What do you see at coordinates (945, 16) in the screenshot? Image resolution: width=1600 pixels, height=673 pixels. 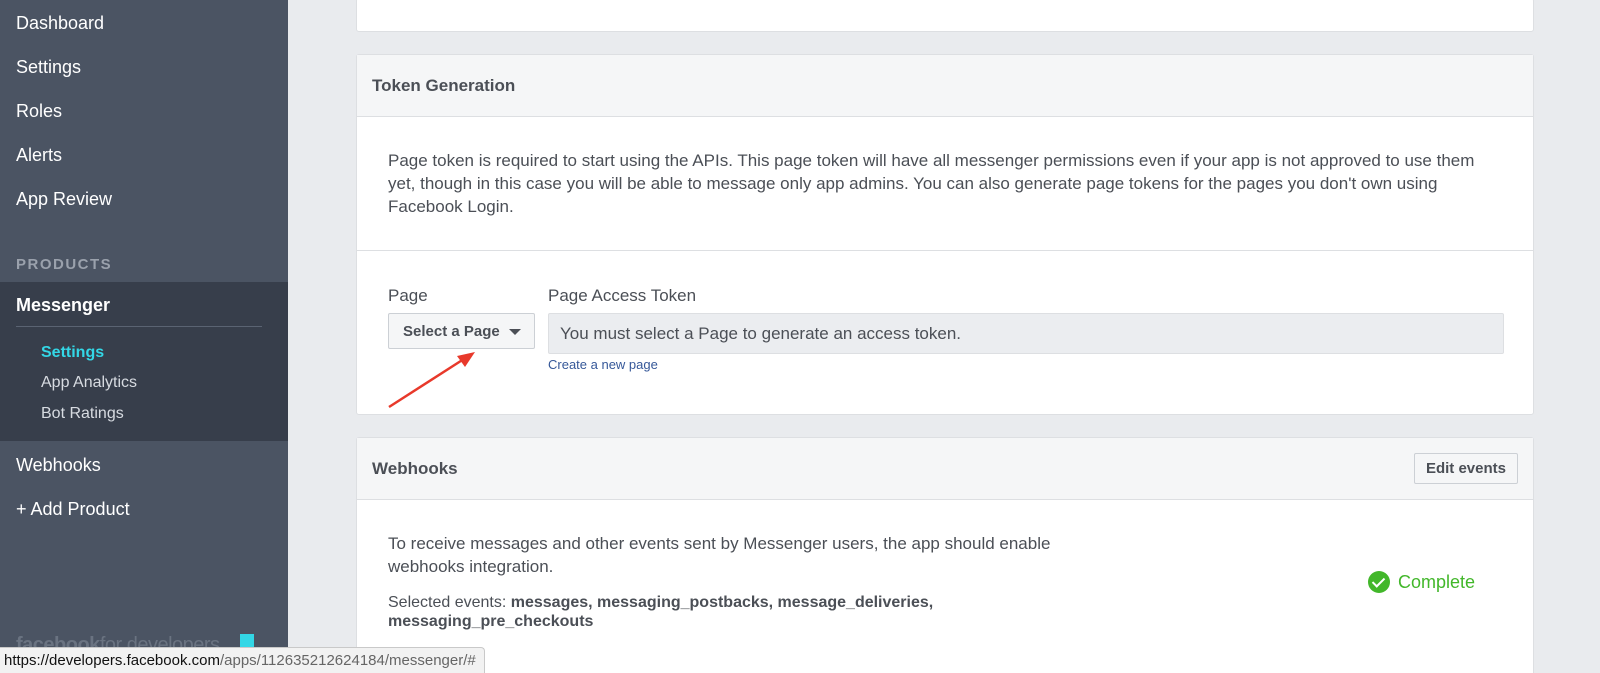 I see `previous-panel` at bounding box center [945, 16].